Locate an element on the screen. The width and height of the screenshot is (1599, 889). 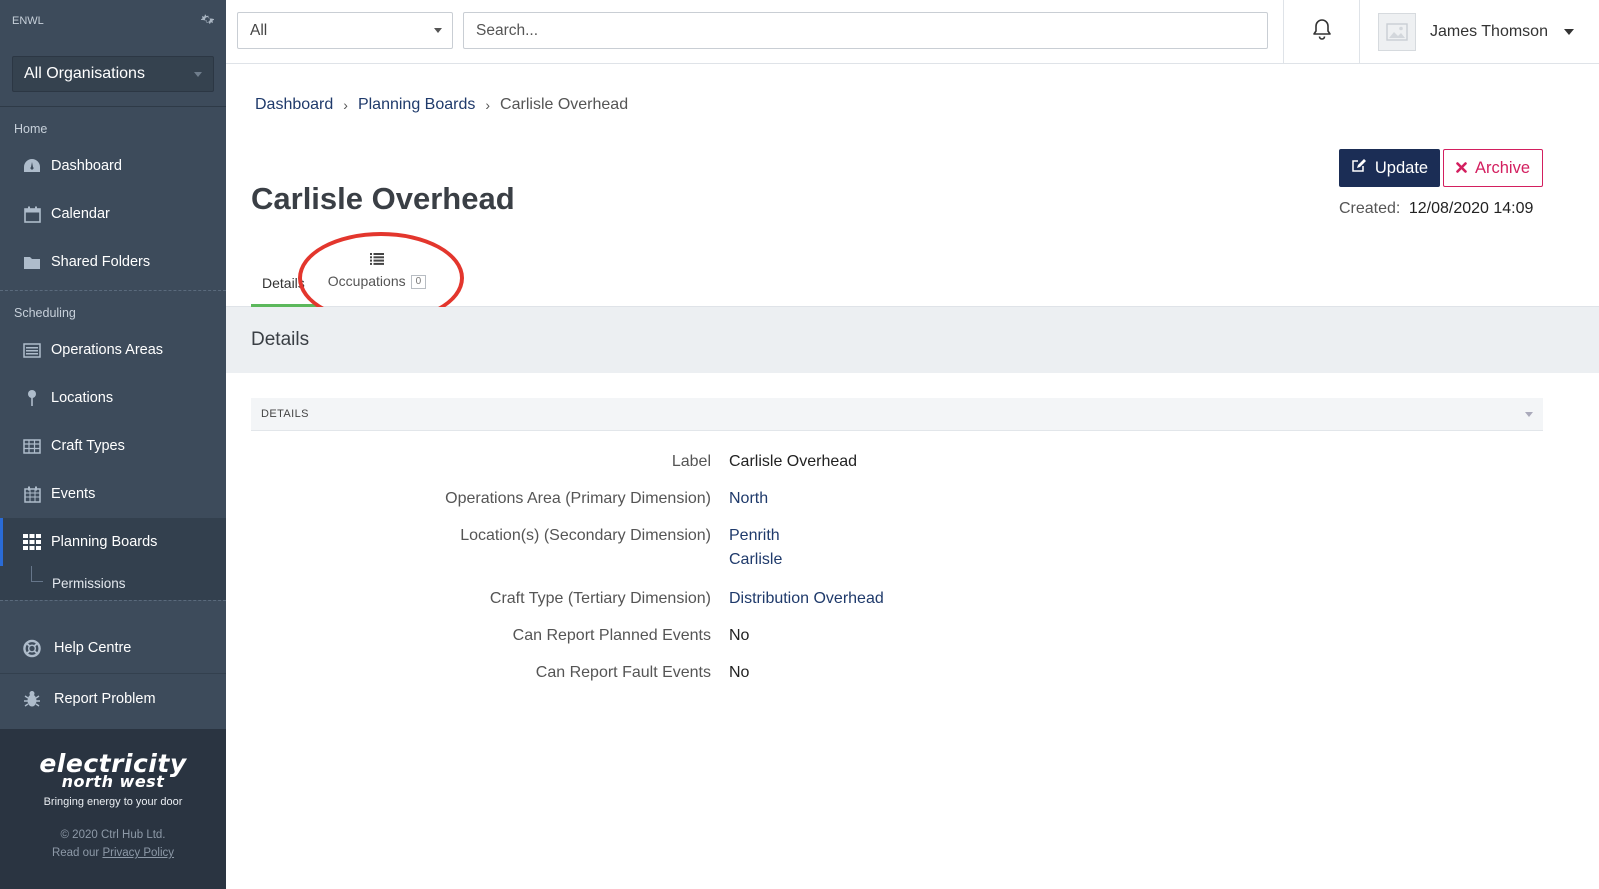
folder-icon is located at coordinates (32, 262).